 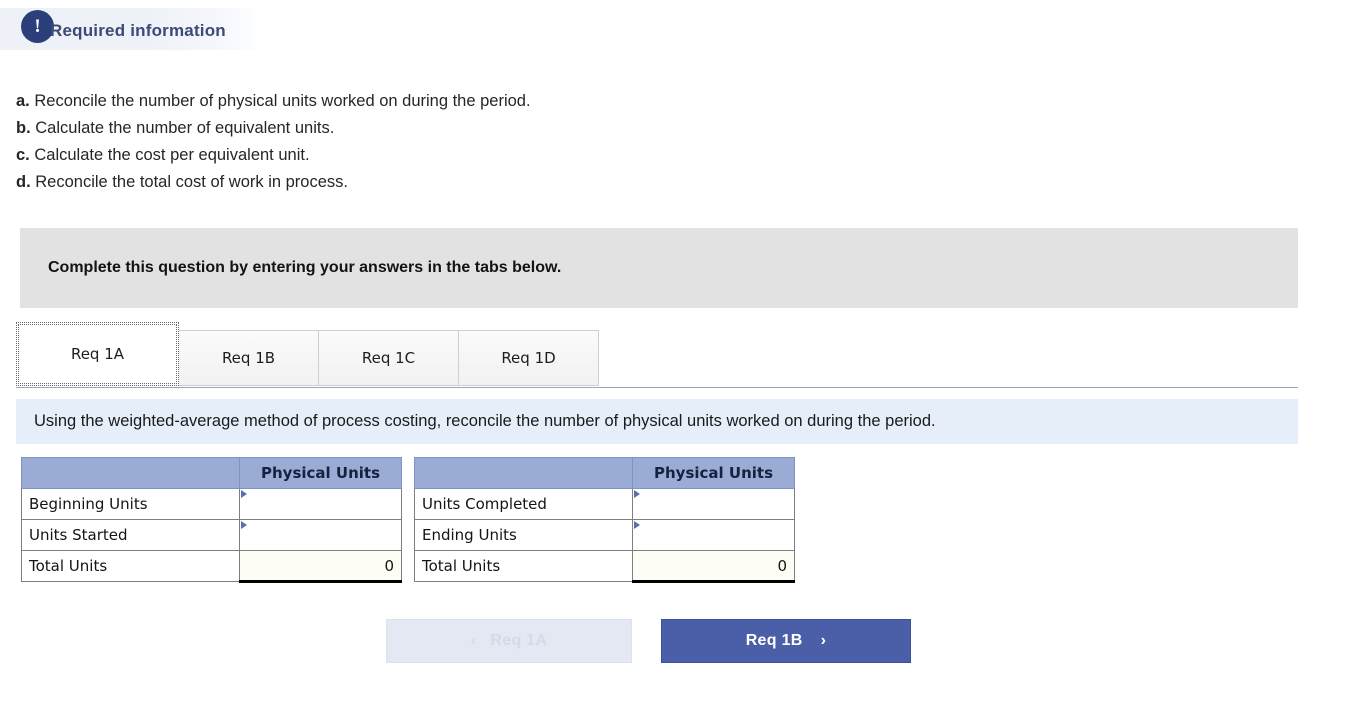 I want to click on right-row-label-total-units: Total Units, so click(x=523, y=566).